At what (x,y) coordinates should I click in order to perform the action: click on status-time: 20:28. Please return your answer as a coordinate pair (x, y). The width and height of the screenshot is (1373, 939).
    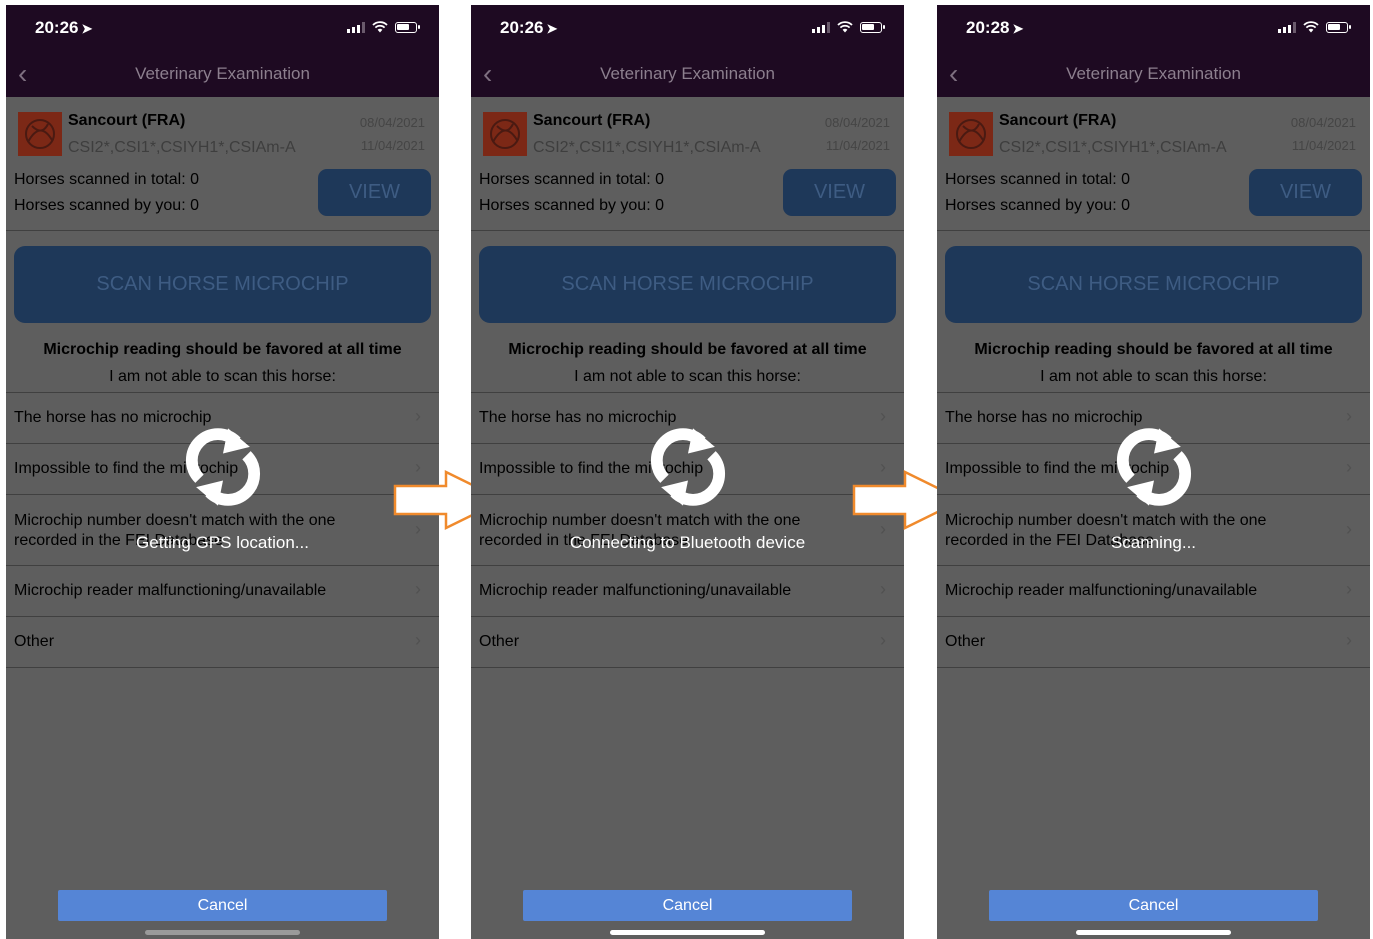
    Looking at the image, I should click on (988, 27).